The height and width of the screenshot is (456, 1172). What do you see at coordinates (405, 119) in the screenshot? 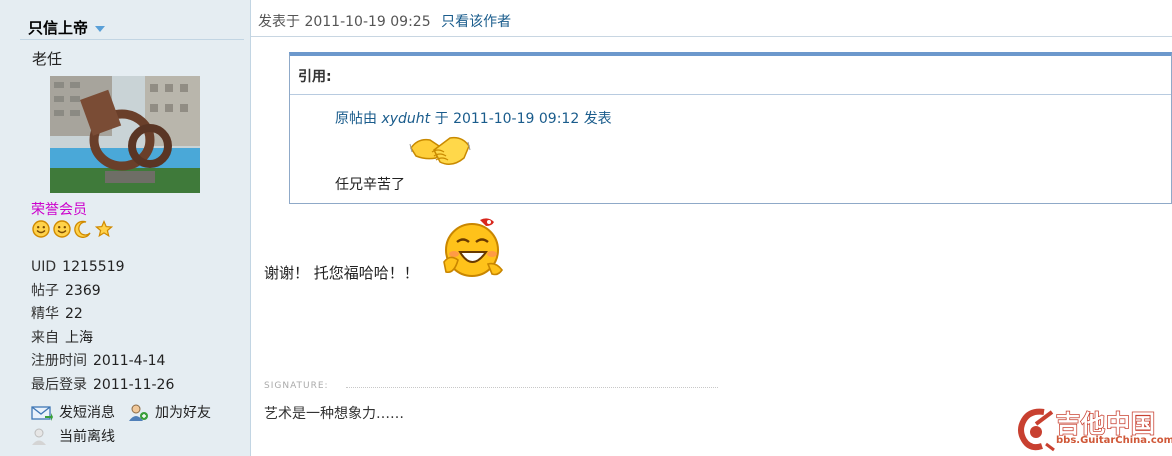
I see `quote-author: xyduht` at bounding box center [405, 119].